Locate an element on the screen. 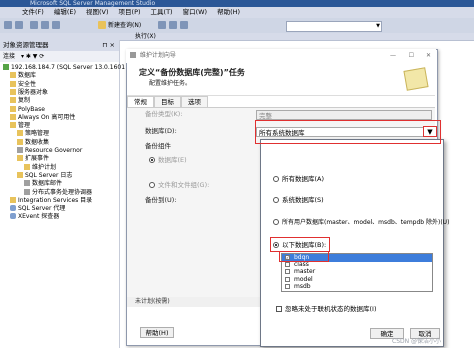 The image size is (474, 348). tree-item: 数据收集 is located at coordinates (33, 142).